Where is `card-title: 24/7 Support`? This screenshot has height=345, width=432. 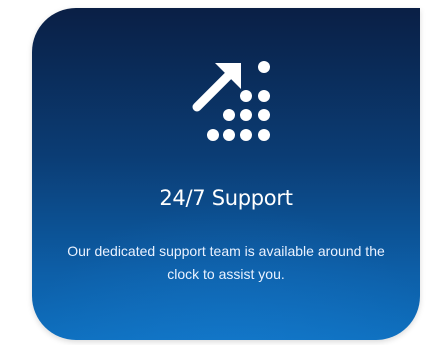
card-title: 24/7 Support is located at coordinates (226, 198).